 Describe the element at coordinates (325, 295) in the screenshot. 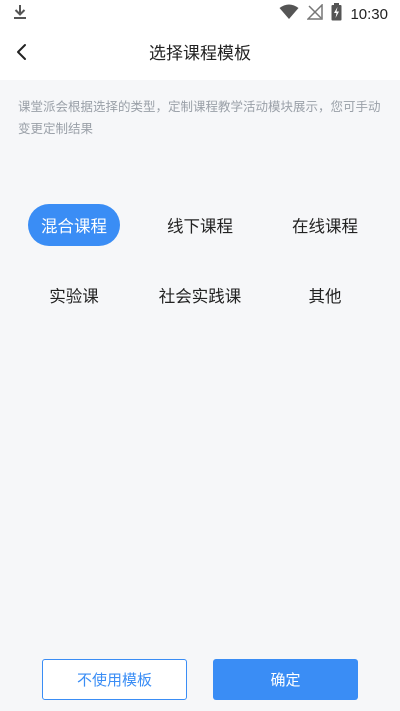

I see `template-chip-other: 其他` at that location.